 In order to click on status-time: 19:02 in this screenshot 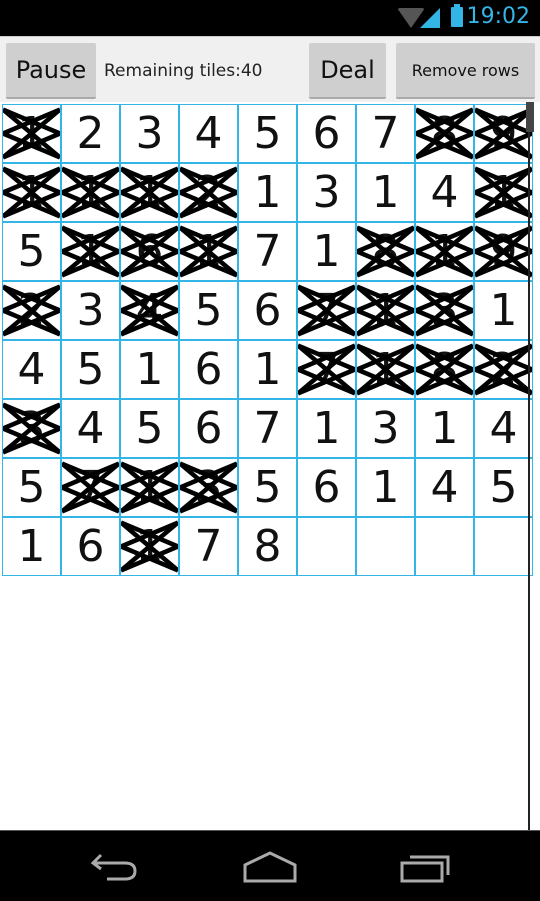, I will do `click(498, 16)`.